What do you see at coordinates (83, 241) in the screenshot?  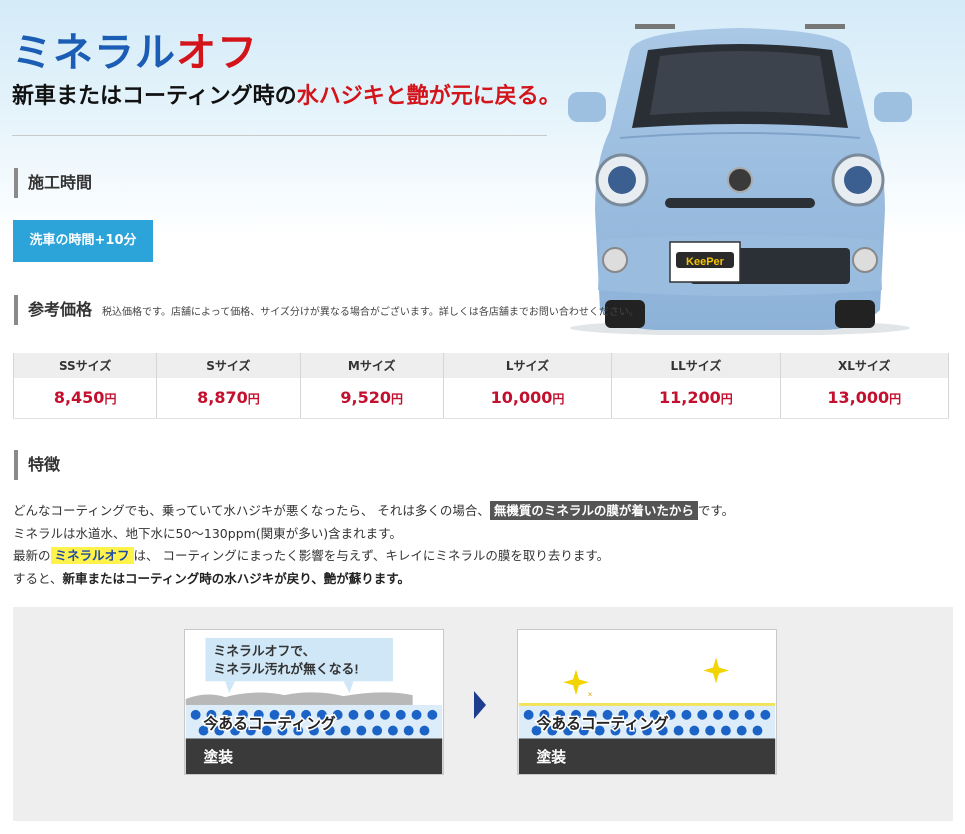 I see `work-time-badge: 洗車の時間+10分` at bounding box center [83, 241].